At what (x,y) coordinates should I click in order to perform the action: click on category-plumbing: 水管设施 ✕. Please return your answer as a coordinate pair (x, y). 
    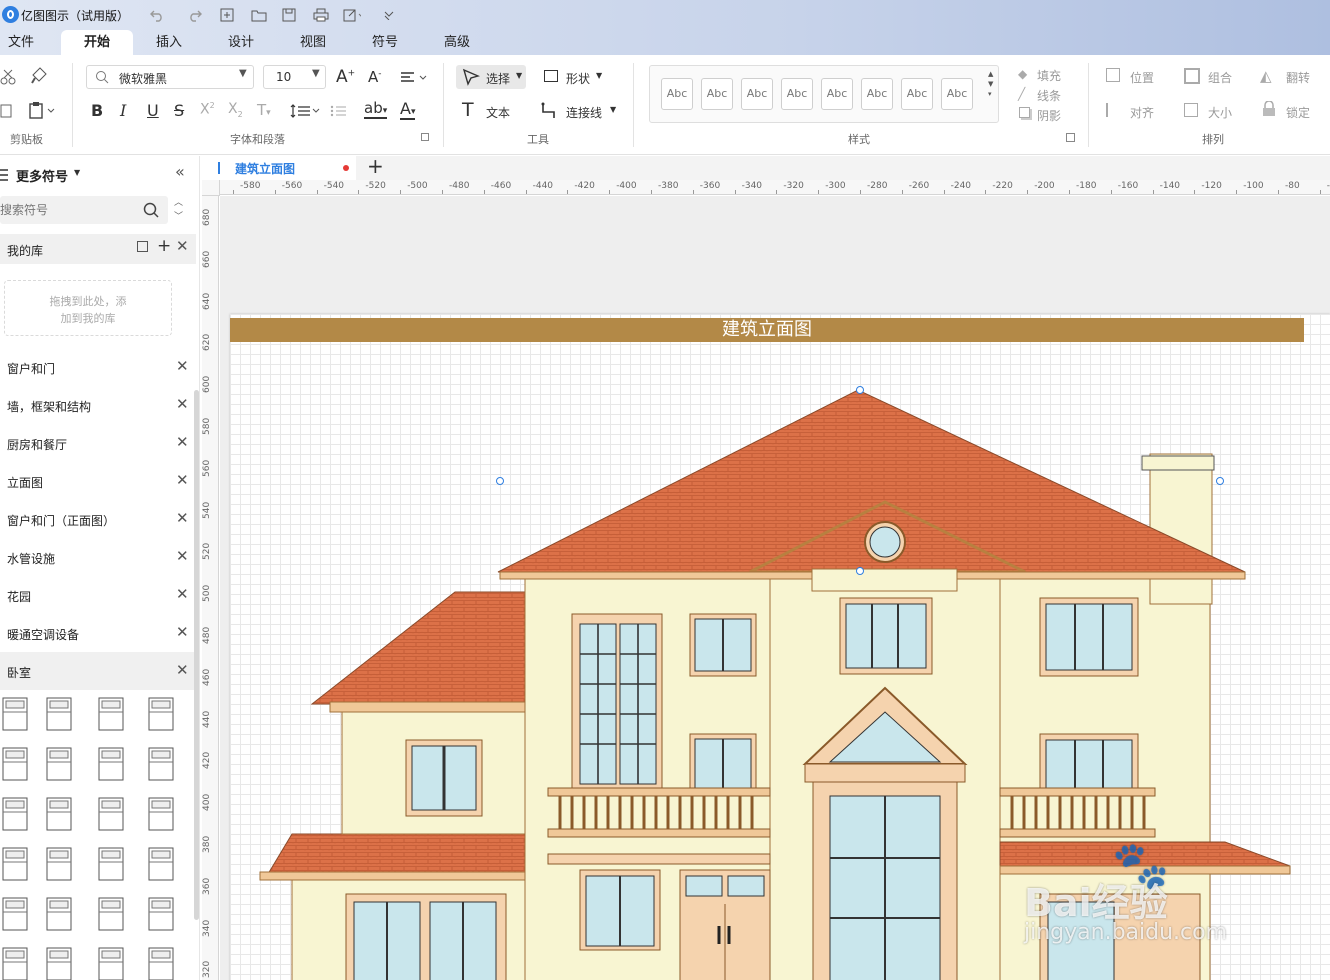
    Looking at the image, I should click on (98, 557).